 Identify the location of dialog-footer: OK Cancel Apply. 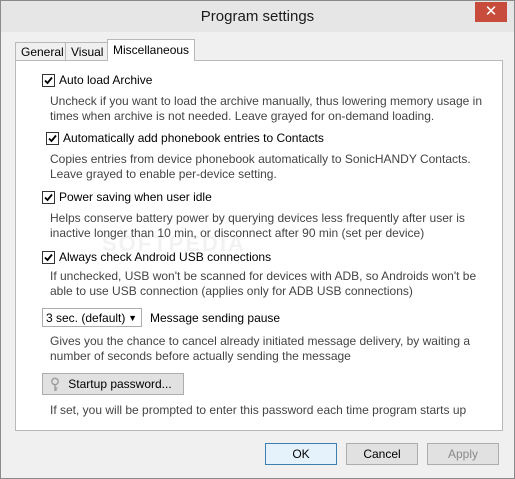
(257, 454).